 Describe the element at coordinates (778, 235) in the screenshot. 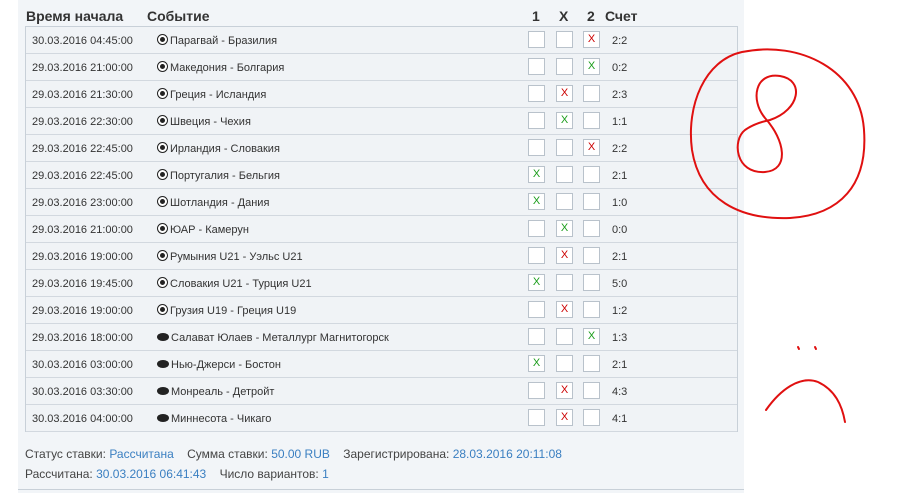

I see `red-doodle-drawing` at that location.